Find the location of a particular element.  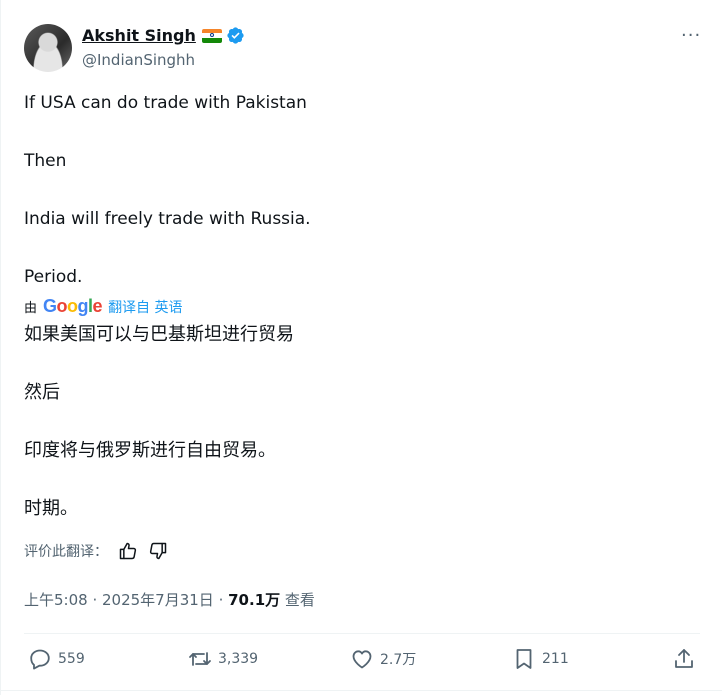

by-label: 由 is located at coordinates (31, 308).